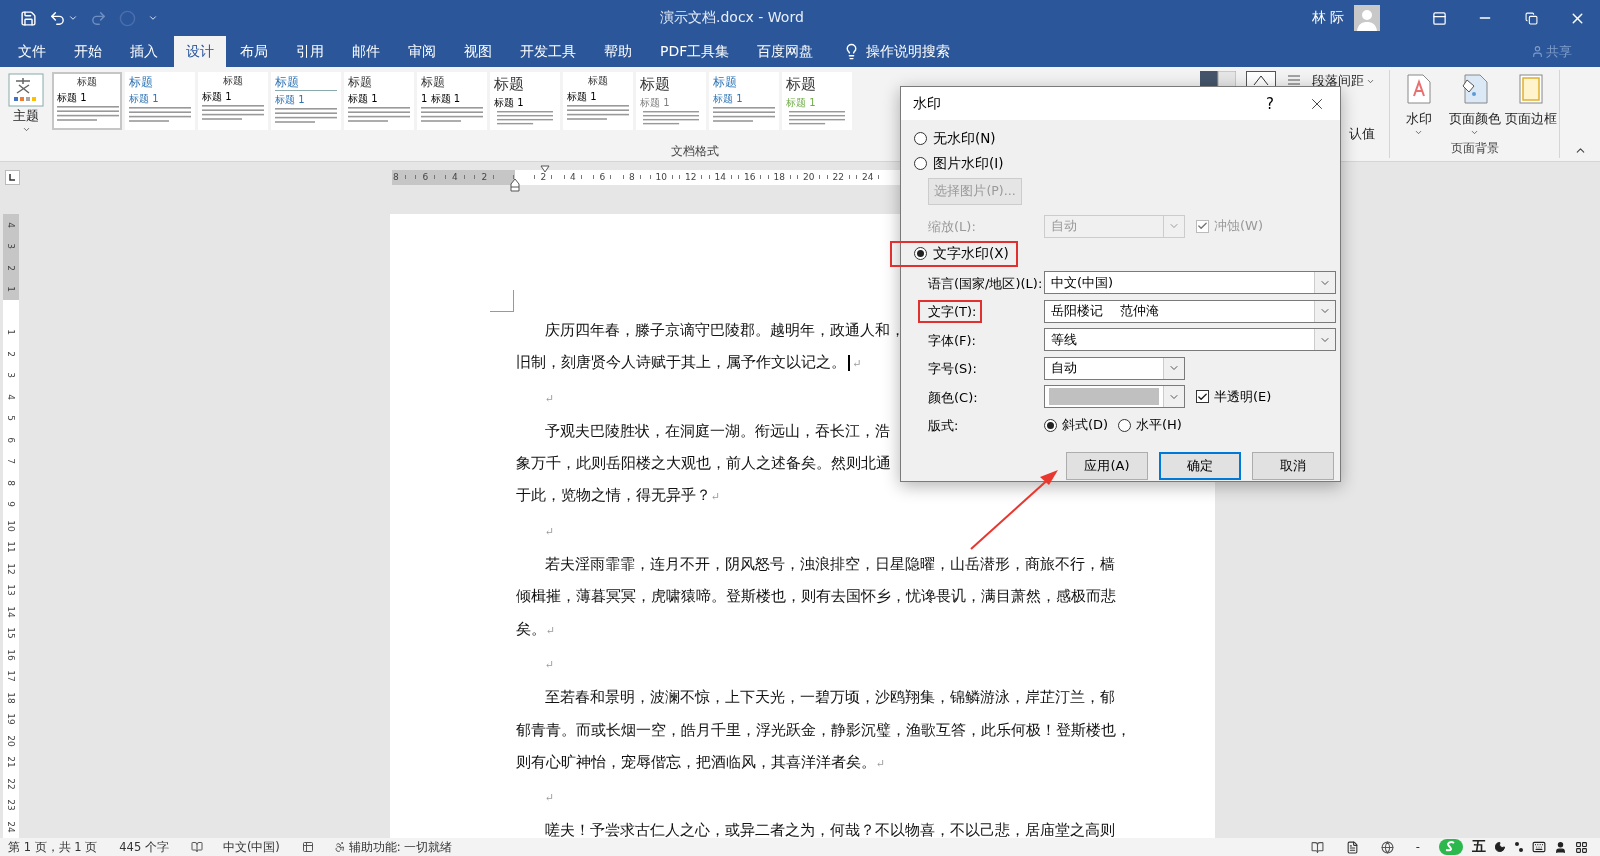 The width and height of the screenshot is (1600, 856). What do you see at coordinates (1479, 847) in the screenshot?
I see `ime-mode: 五` at bounding box center [1479, 847].